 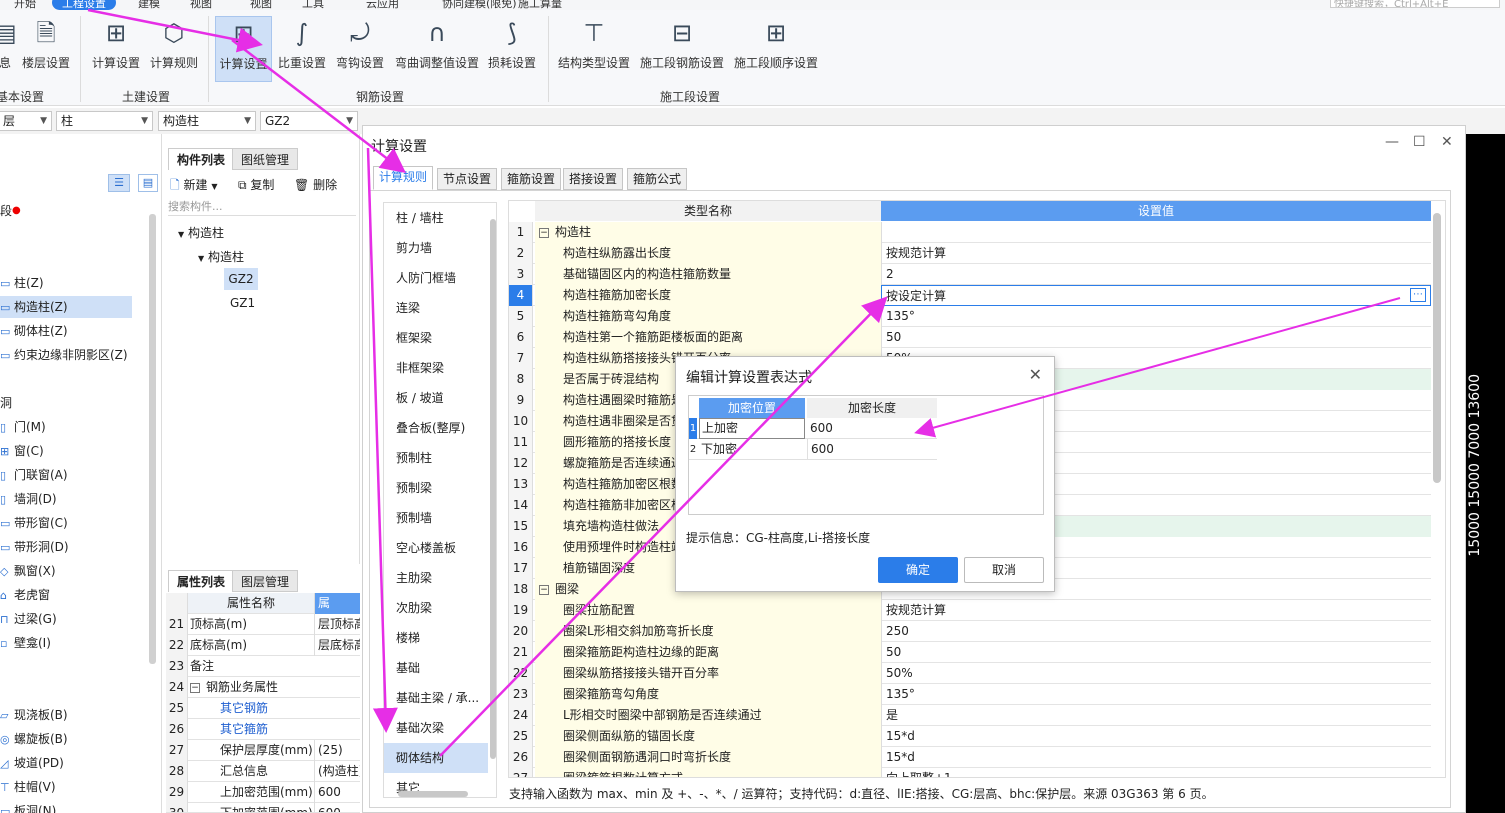 I want to click on tab-stirrup-settings: 箍筋设置, so click(x=531, y=179).